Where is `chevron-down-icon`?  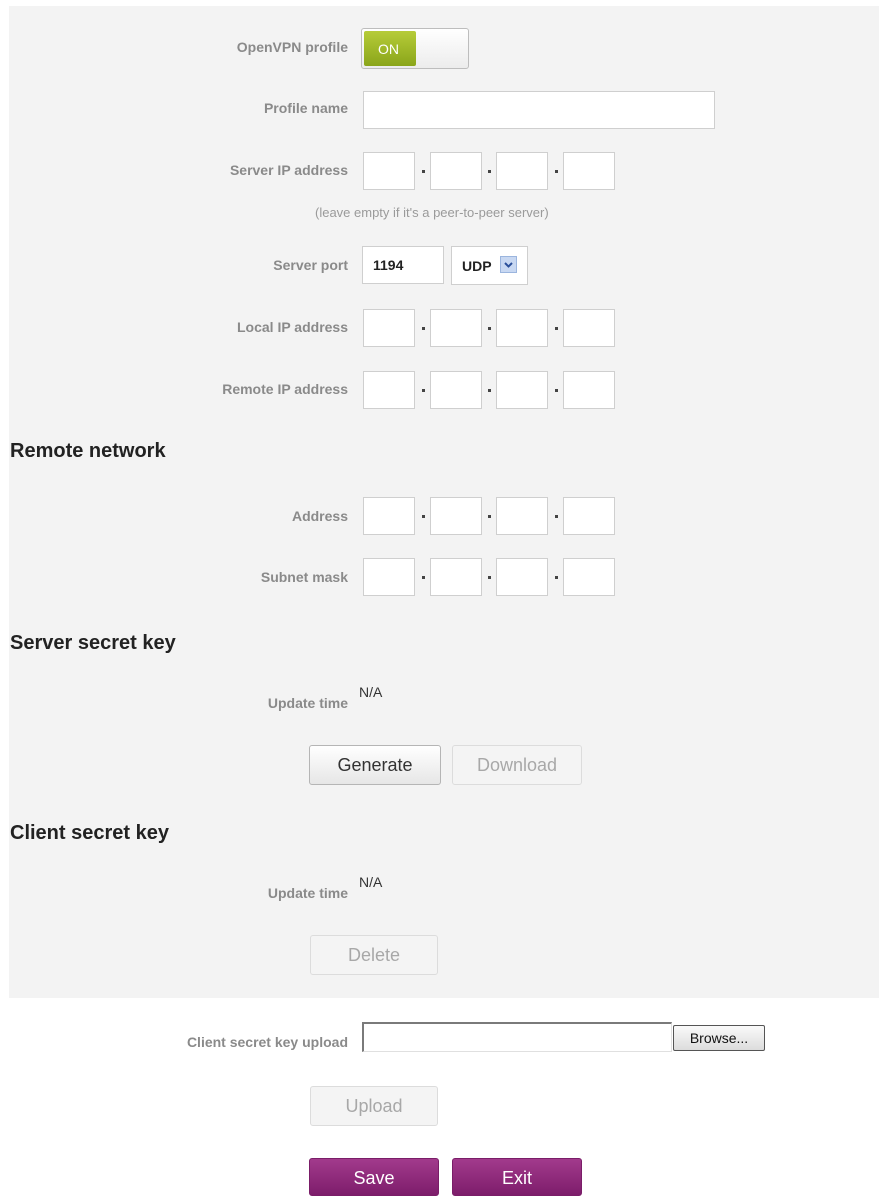 chevron-down-icon is located at coordinates (508, 264).